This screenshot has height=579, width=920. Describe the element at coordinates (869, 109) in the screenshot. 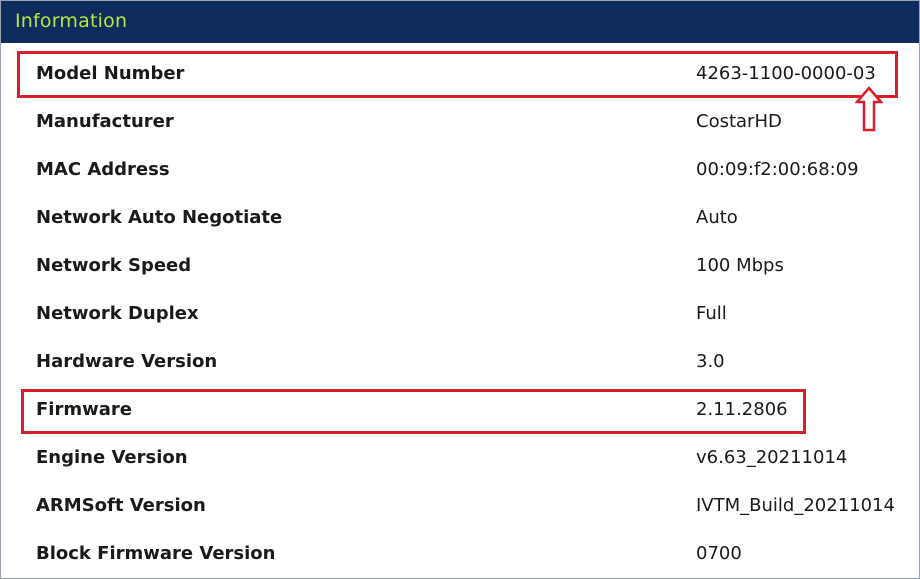

I see `up-arrow-outline-icon` at that location.